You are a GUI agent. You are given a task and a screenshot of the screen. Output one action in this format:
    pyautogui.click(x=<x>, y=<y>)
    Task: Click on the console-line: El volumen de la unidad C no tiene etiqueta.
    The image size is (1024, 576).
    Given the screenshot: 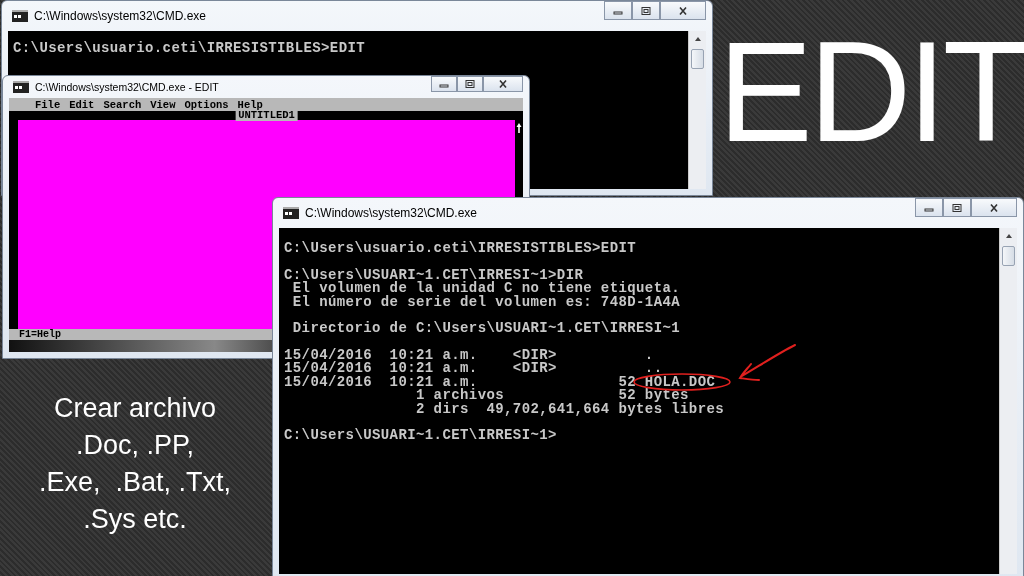 What is the action you would take?
    pyautogui.click(x=486, y=289)
    